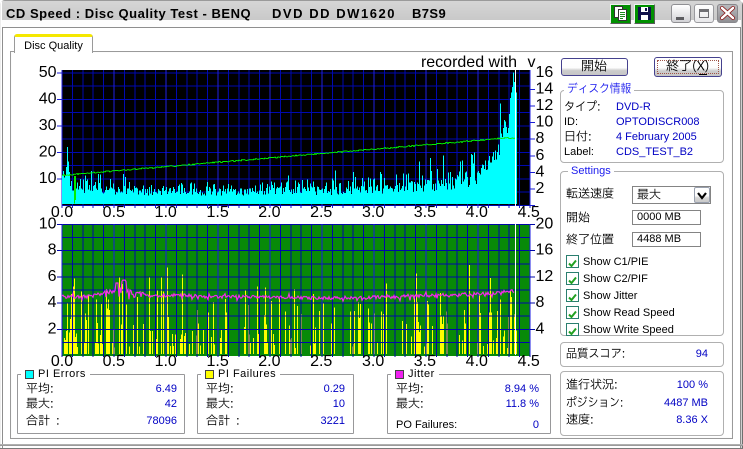 The width and height of the screenshot is (743, 449). I want to click on svg-text: 1.5, so click(217, 212).